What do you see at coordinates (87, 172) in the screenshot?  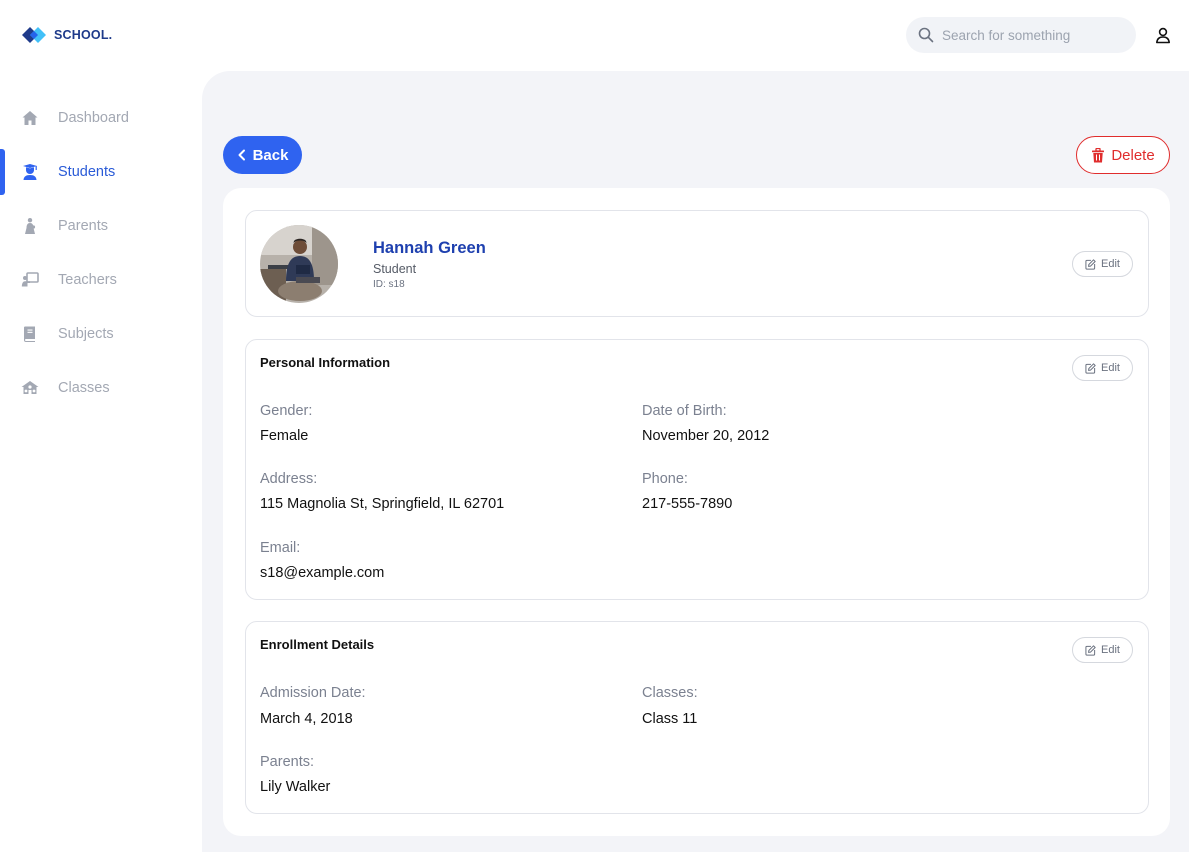 I see `sidebar-item-label: Students` at bounding box center [87, 172].